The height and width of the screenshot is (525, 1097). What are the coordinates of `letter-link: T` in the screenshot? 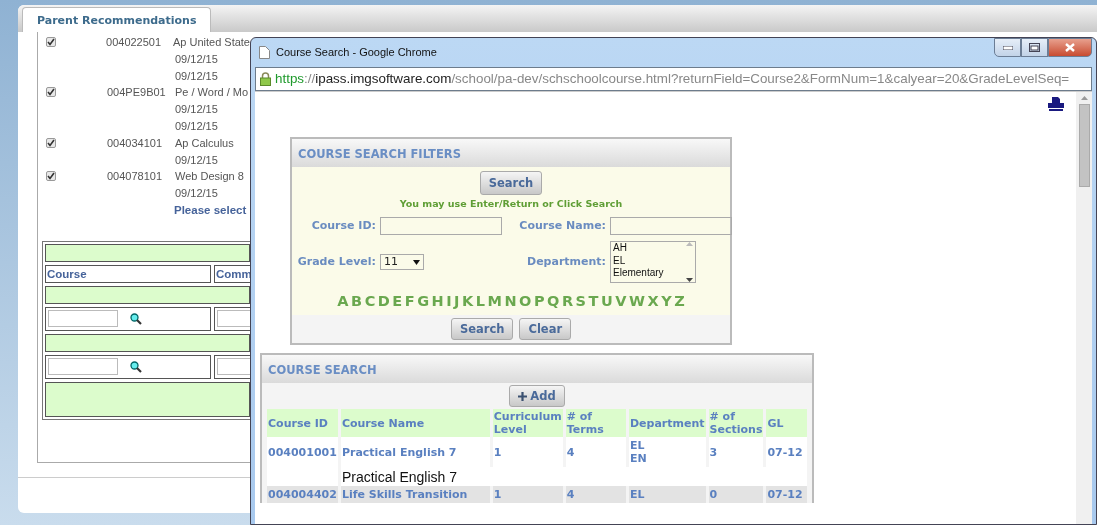 It's located at (593, 302).